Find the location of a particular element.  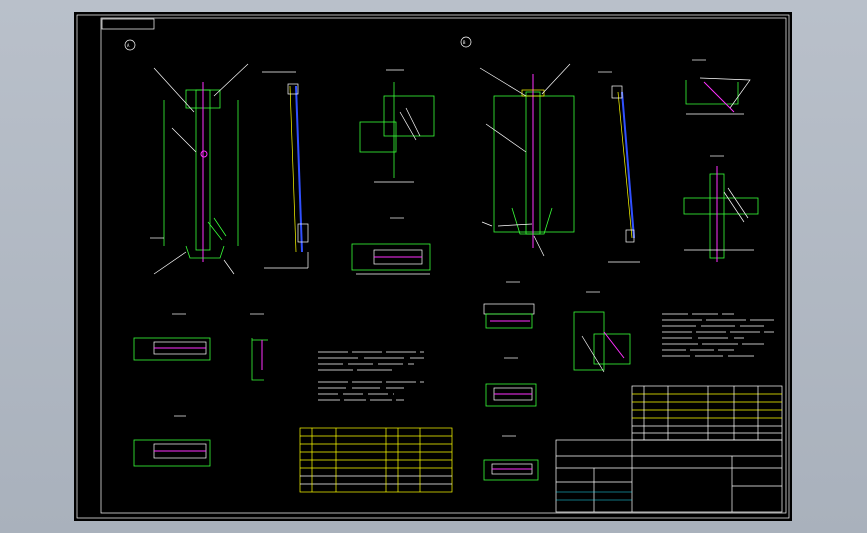

svg-text: B is located at coordinates (464, 42).